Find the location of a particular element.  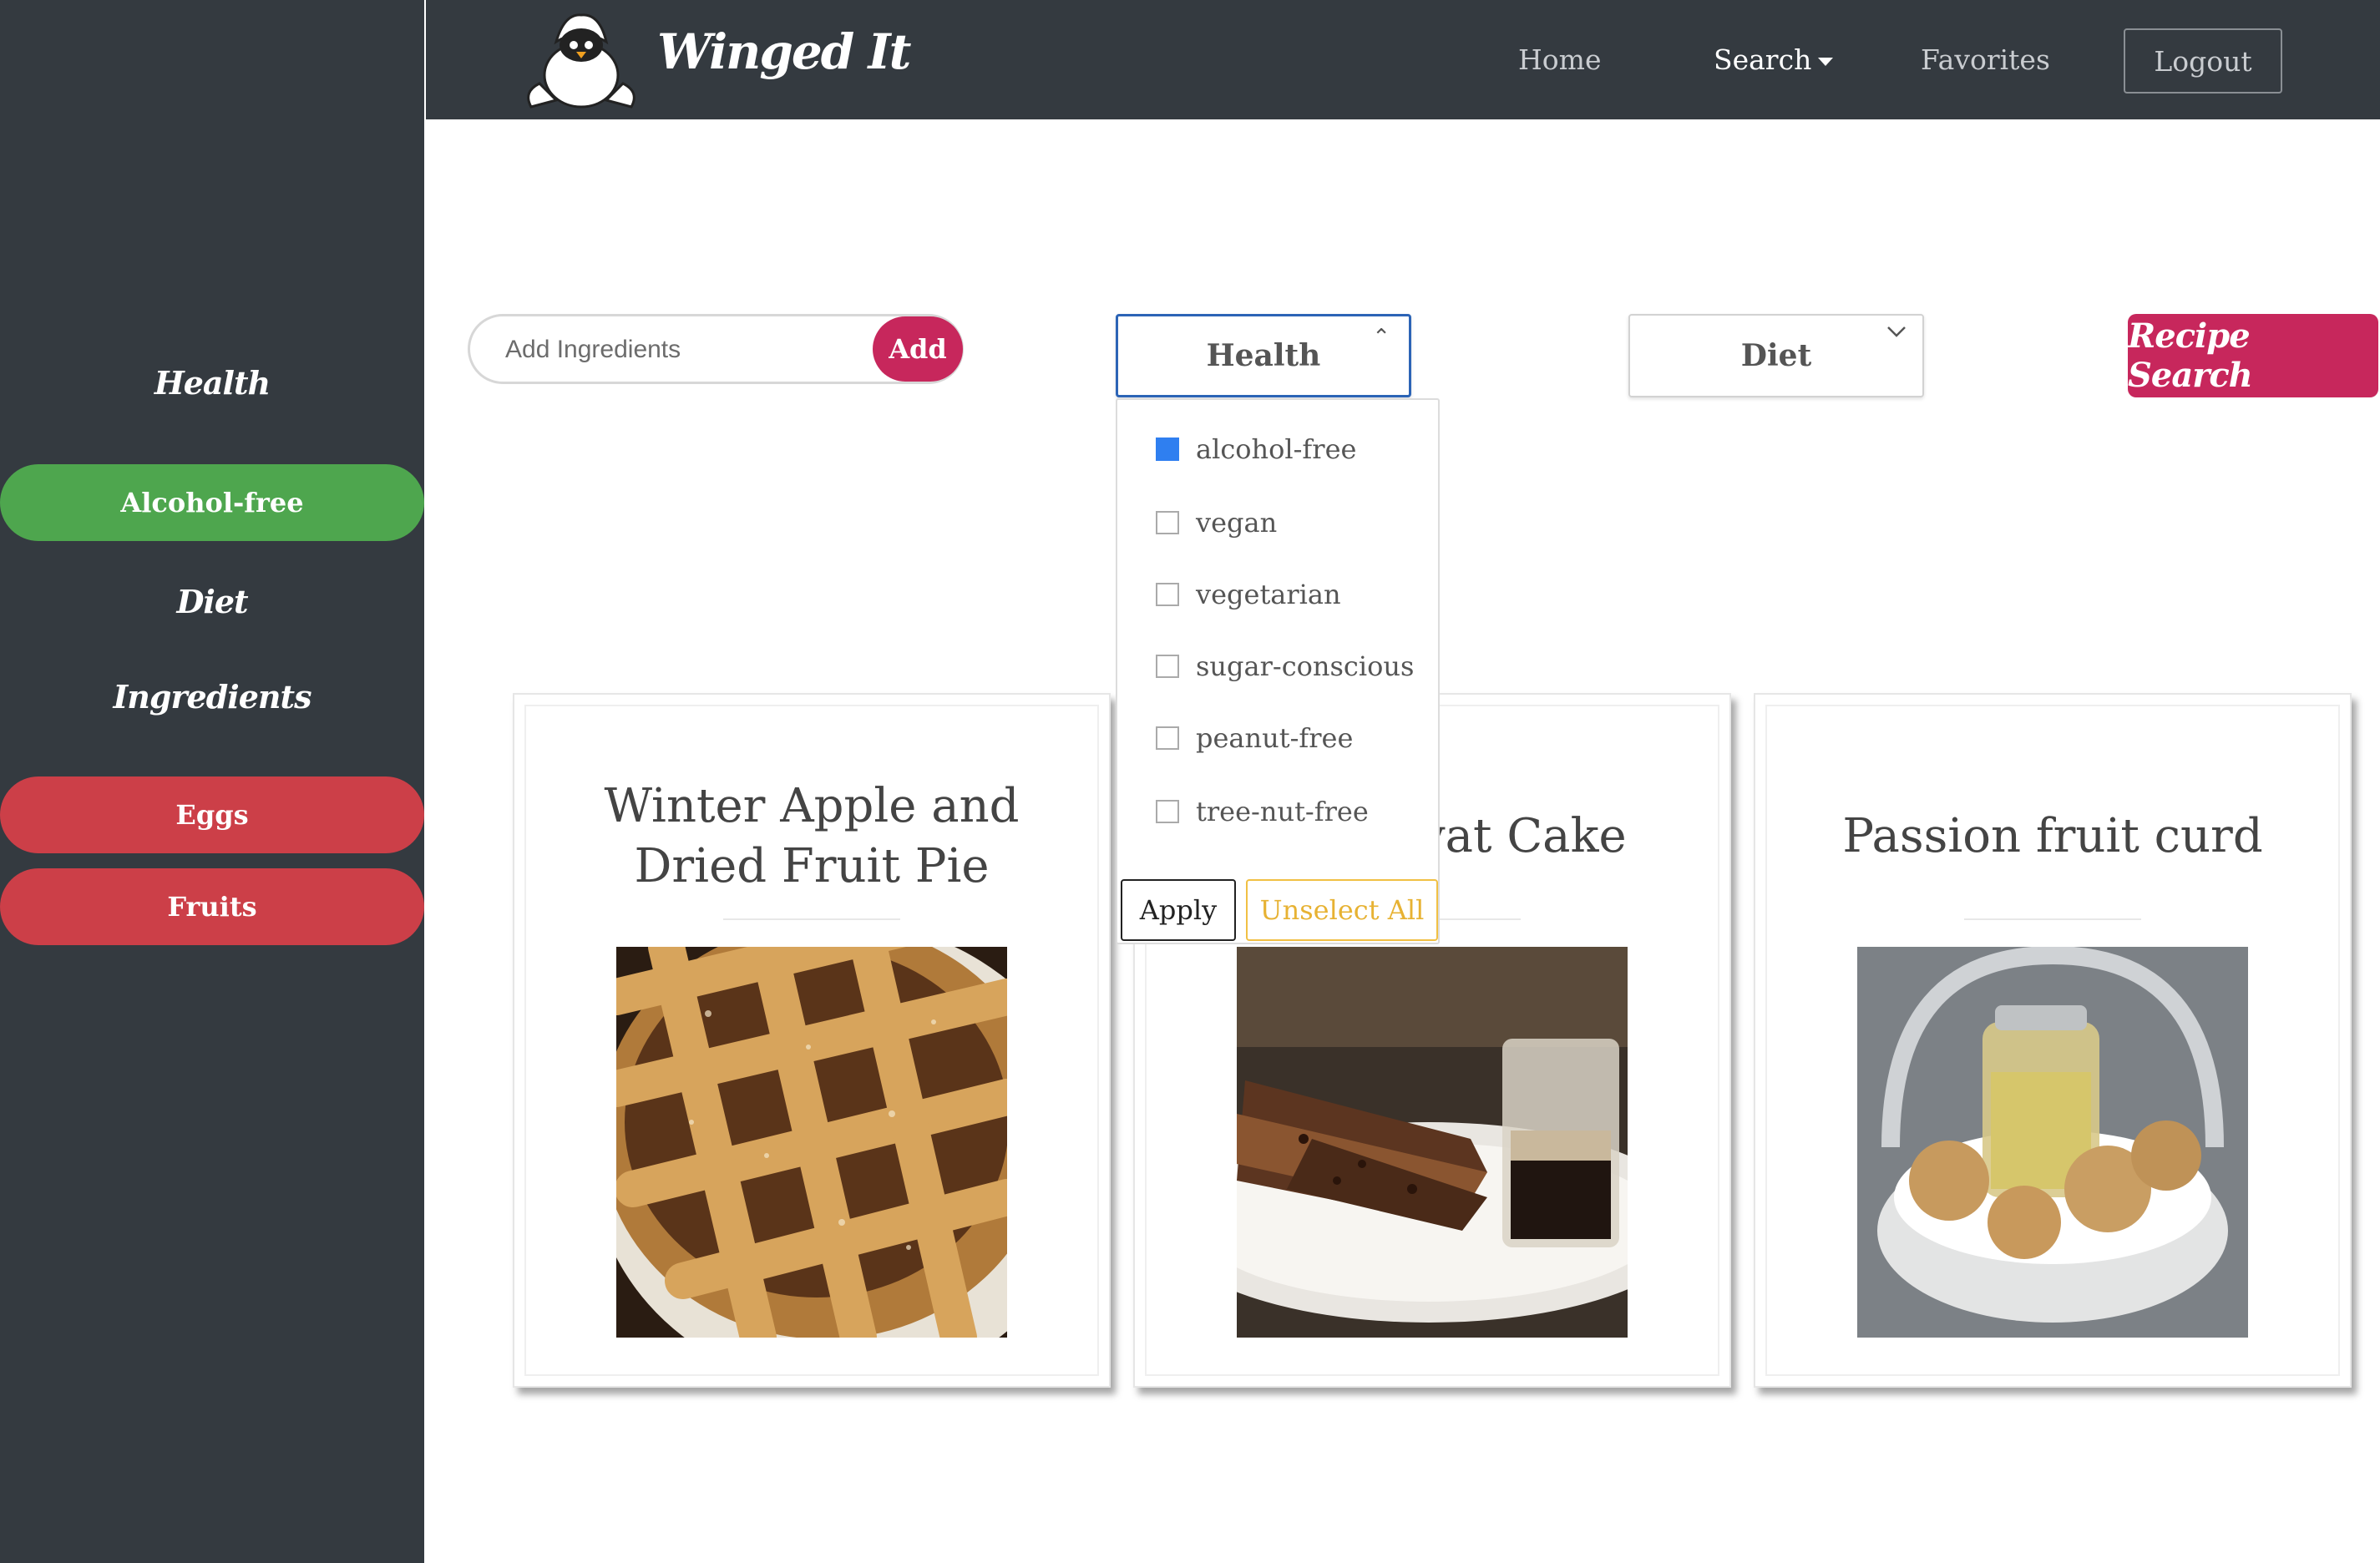

option-label: tree-nut-free is located at coordinates (1282, 811).